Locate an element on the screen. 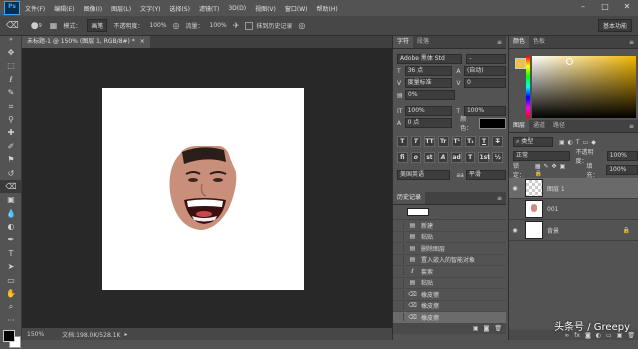 This screenshot has height=349, width=638. path-select-tool-icon: ➤ is located at coordinates (11, 266).